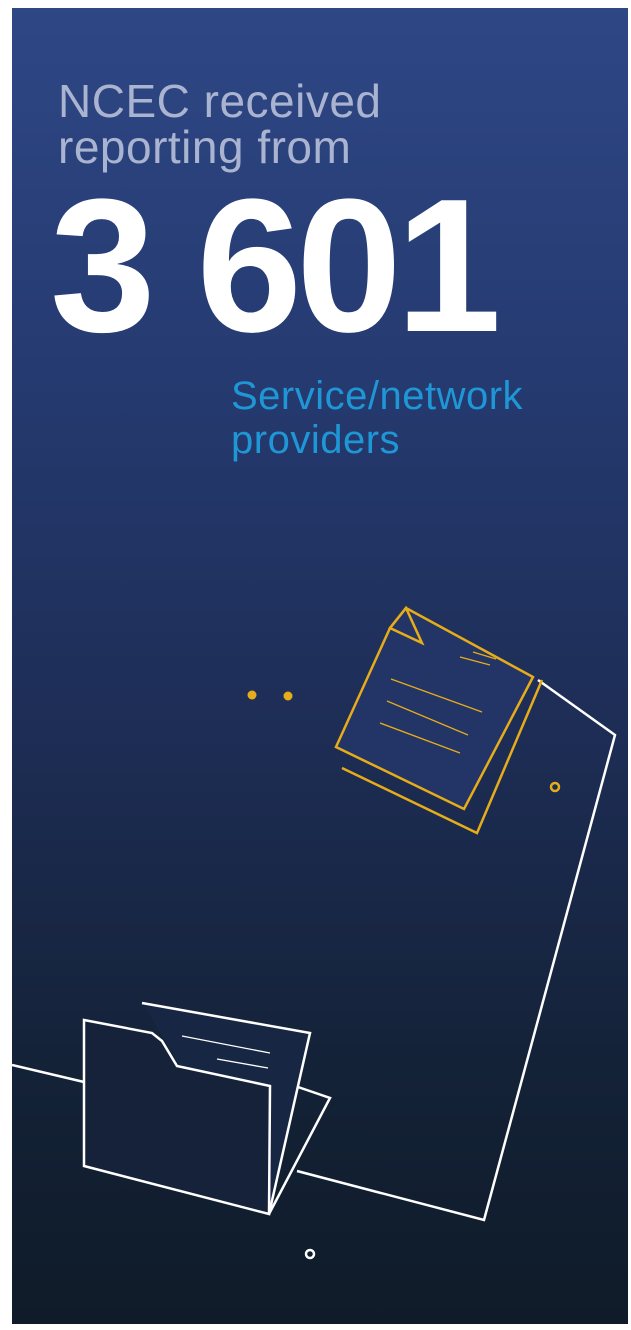 This screenshot has width=631, height=1330. What do you see at coordinates (207, 1108) in the screenshot?
I see `folder-icon` at bounding box center [207, 1108].